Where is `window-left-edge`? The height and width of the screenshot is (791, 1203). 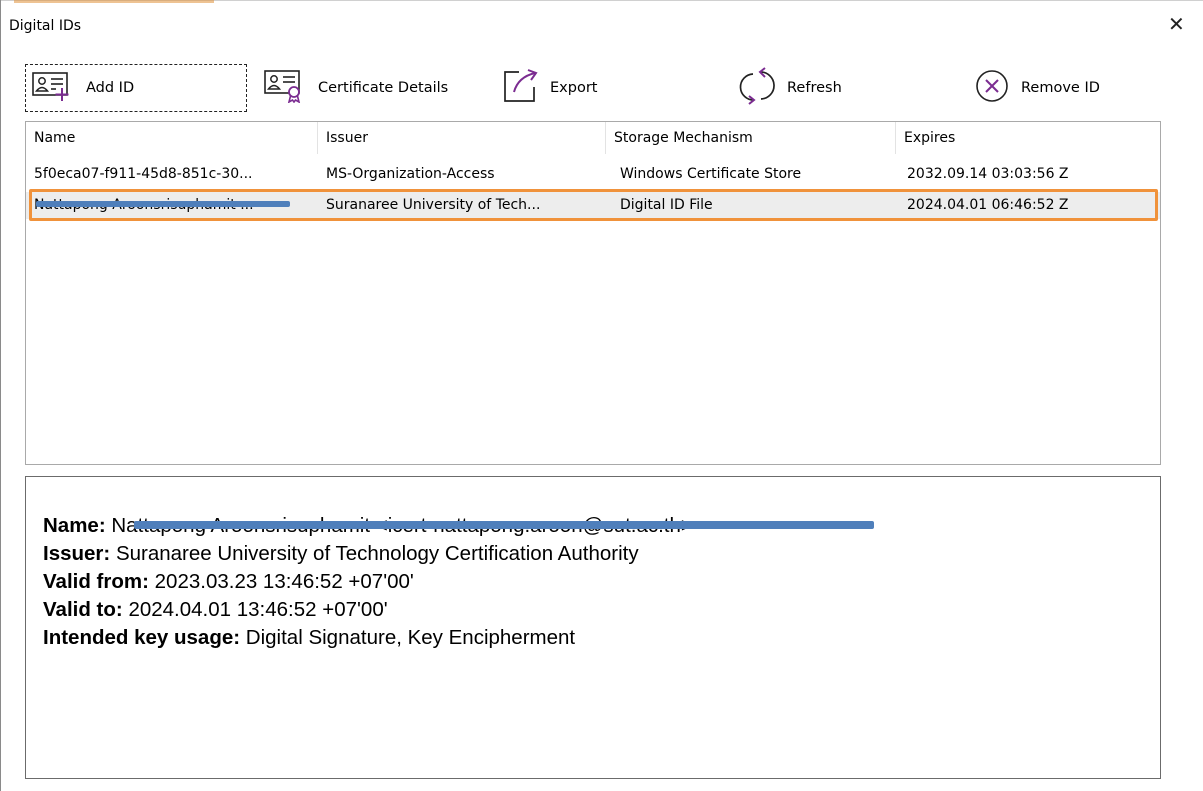 window-left-edge is located at coordinates (0, 395).